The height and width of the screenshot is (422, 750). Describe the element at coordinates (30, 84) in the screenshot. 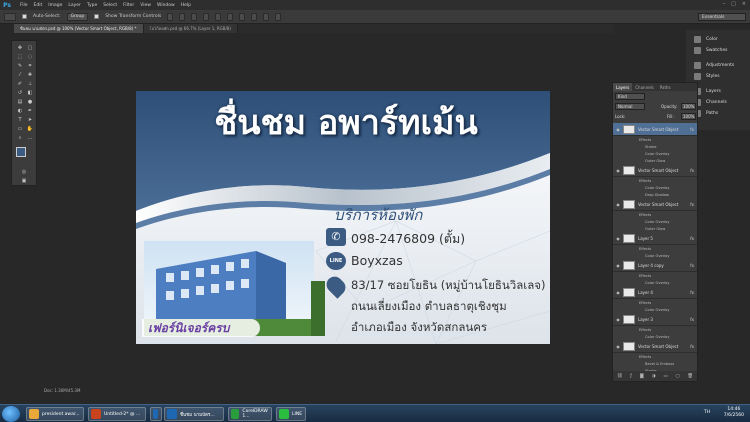

I see `clone-stamp-icon: ⊥` at that location.